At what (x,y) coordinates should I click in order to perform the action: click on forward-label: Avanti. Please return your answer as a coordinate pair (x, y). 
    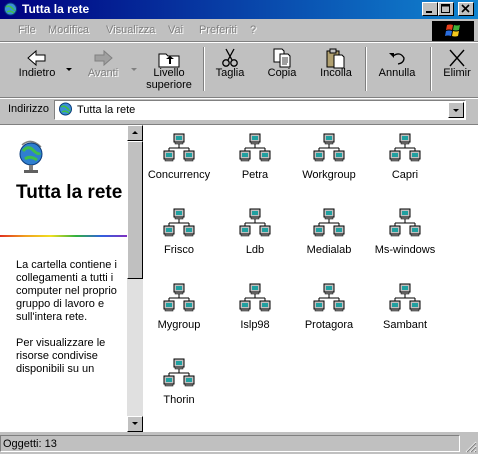
    Looking at the image, I should click on (103, 73).